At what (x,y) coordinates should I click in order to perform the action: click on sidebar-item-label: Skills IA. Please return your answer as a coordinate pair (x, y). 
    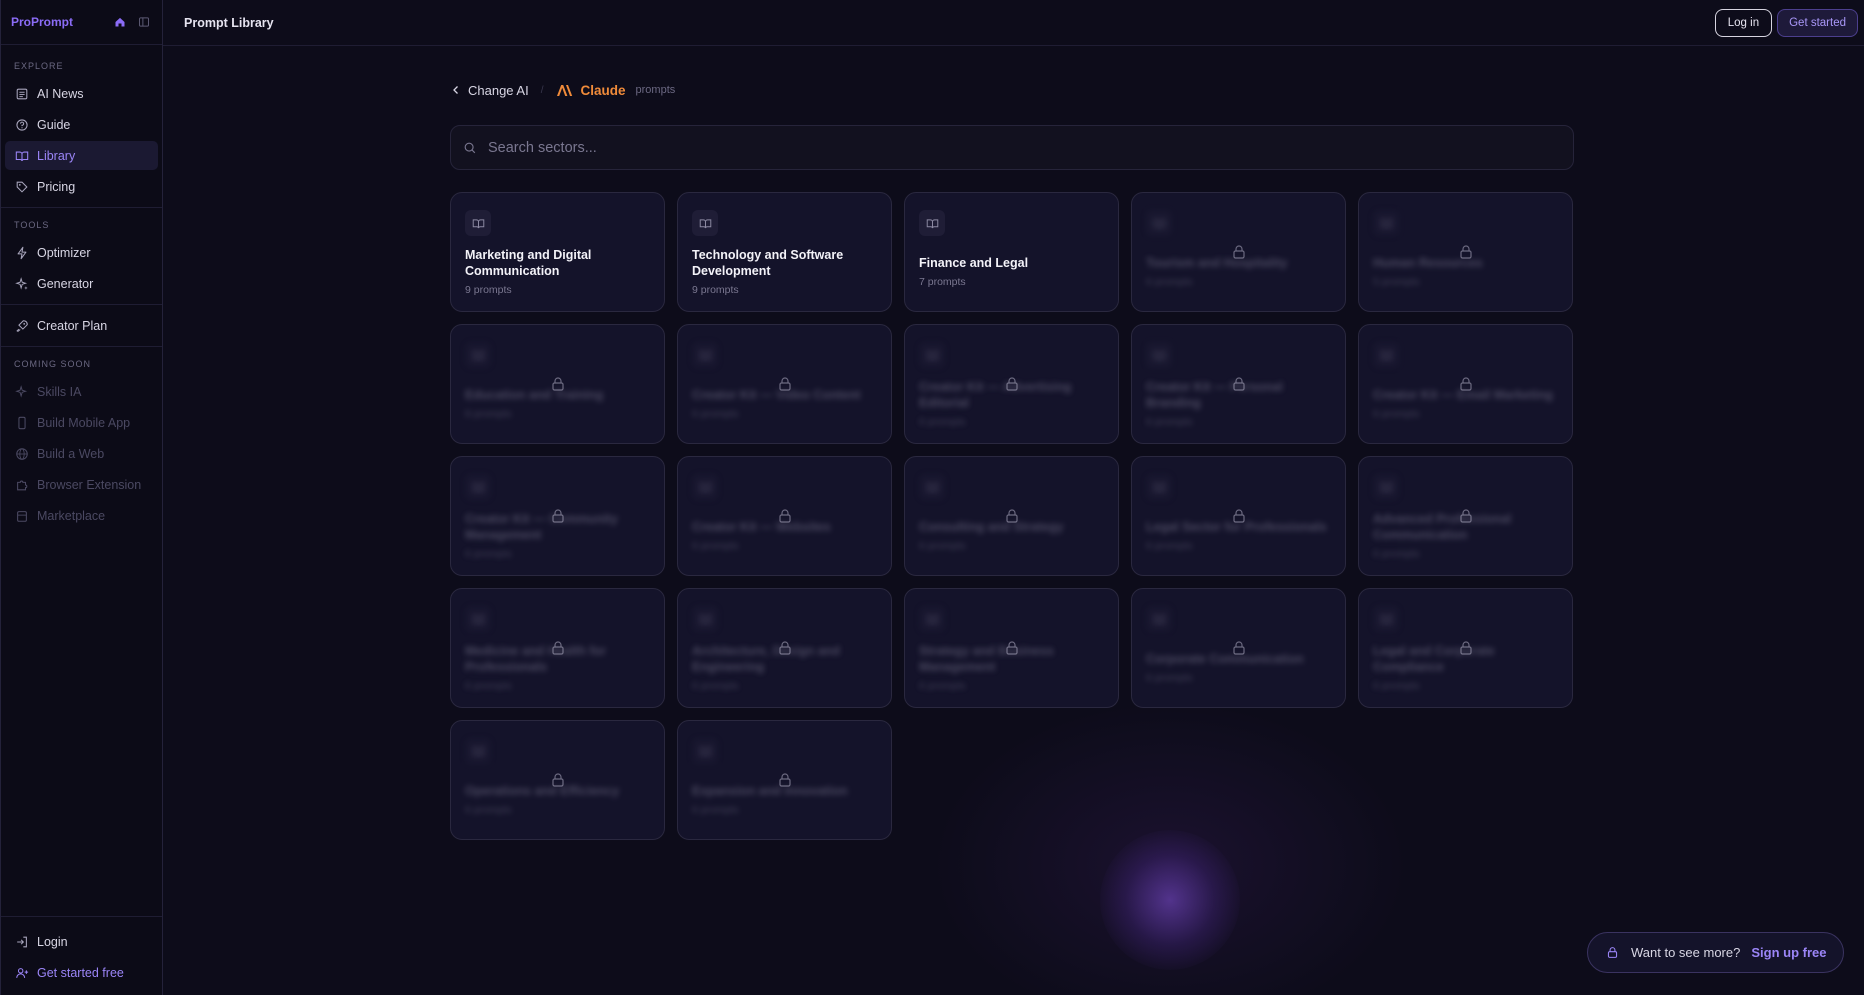
    Looking at the image, I should click on (59, 391).